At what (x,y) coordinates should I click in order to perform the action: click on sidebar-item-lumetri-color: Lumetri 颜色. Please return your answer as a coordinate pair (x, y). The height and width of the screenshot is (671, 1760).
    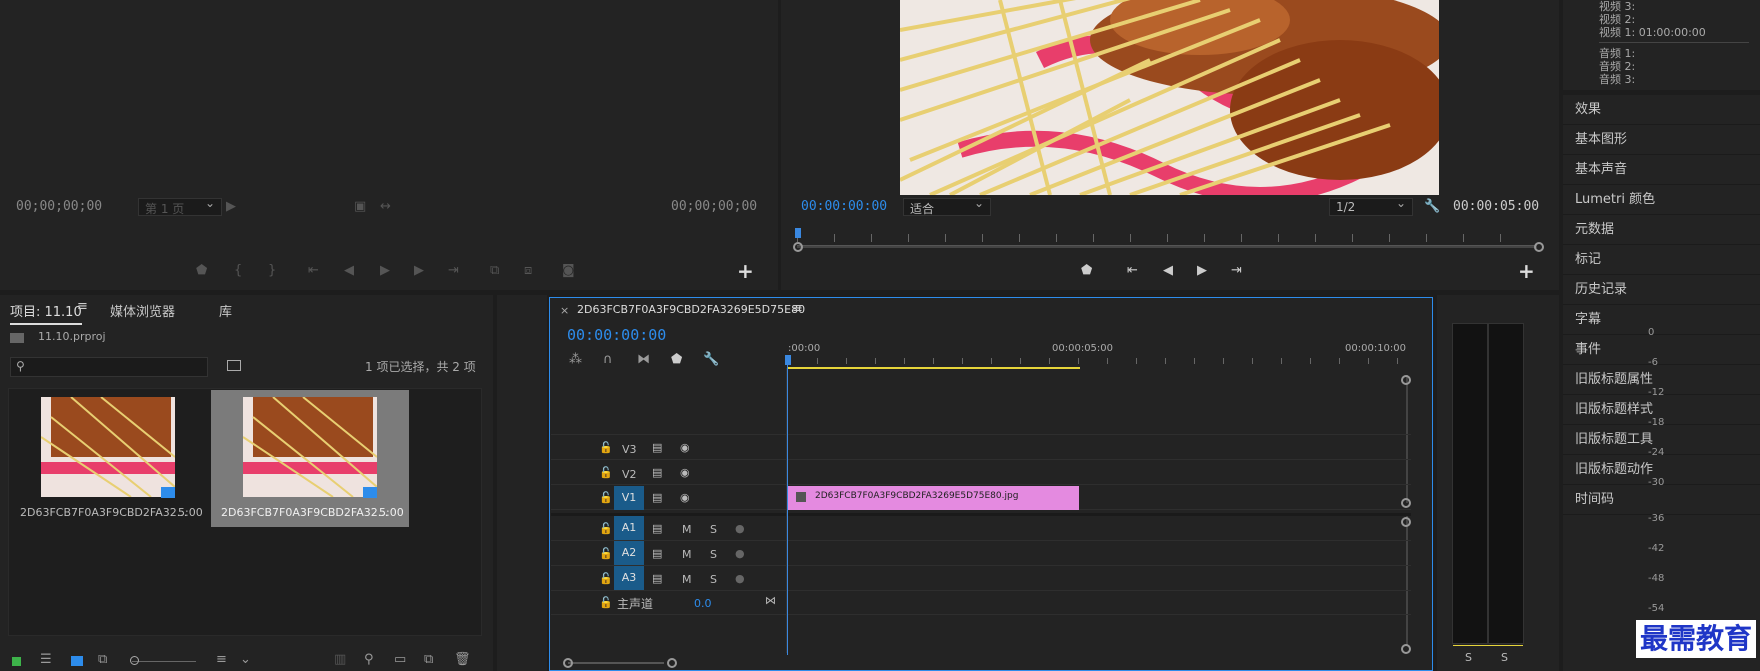
    Looking at the image, I should click on (1661, 200).